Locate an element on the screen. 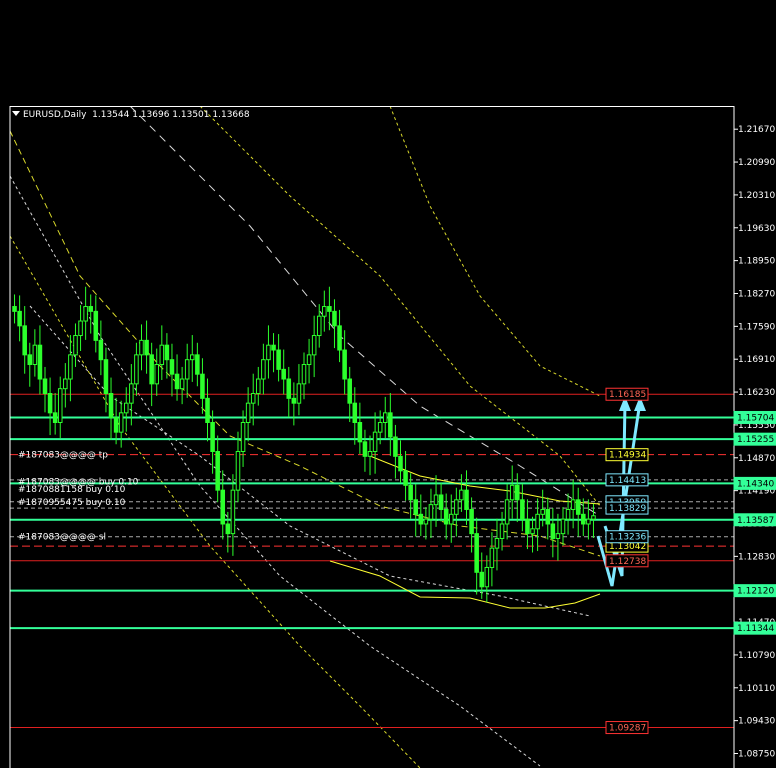 The image size is (776, 768). axis-tick-label: 1.20310 is located at coordinates (756, 196).